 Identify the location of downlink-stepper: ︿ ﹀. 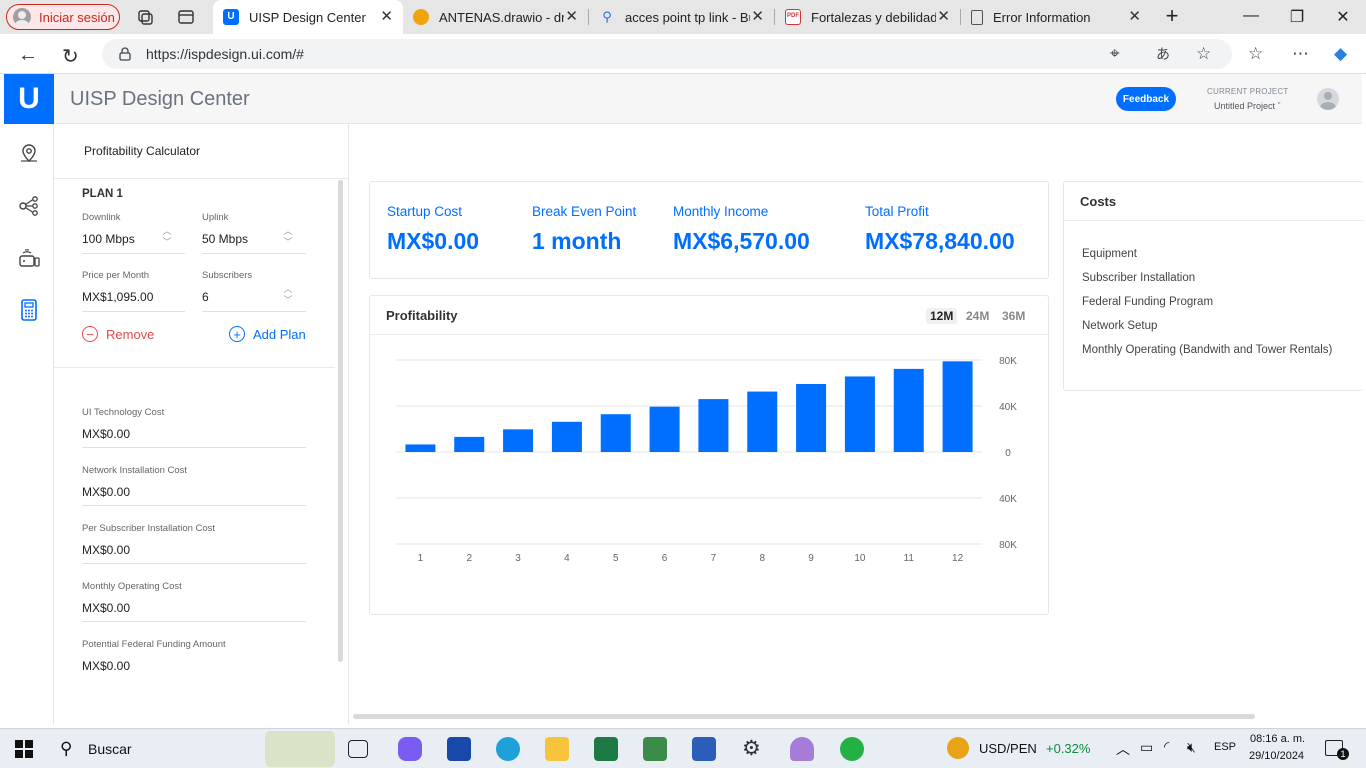
(167, 237).